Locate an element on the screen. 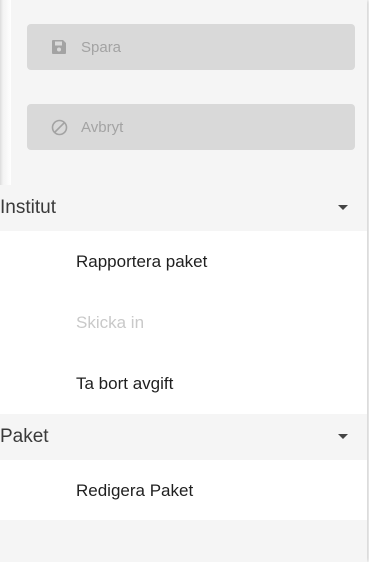 The image size is (380, 562). content-area is located at coordinates (374, 281).